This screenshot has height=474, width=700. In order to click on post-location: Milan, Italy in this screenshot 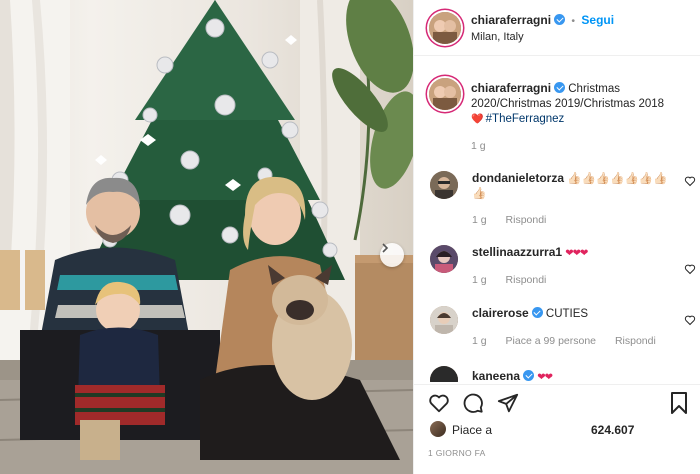, I will do `click(497, 37)`.